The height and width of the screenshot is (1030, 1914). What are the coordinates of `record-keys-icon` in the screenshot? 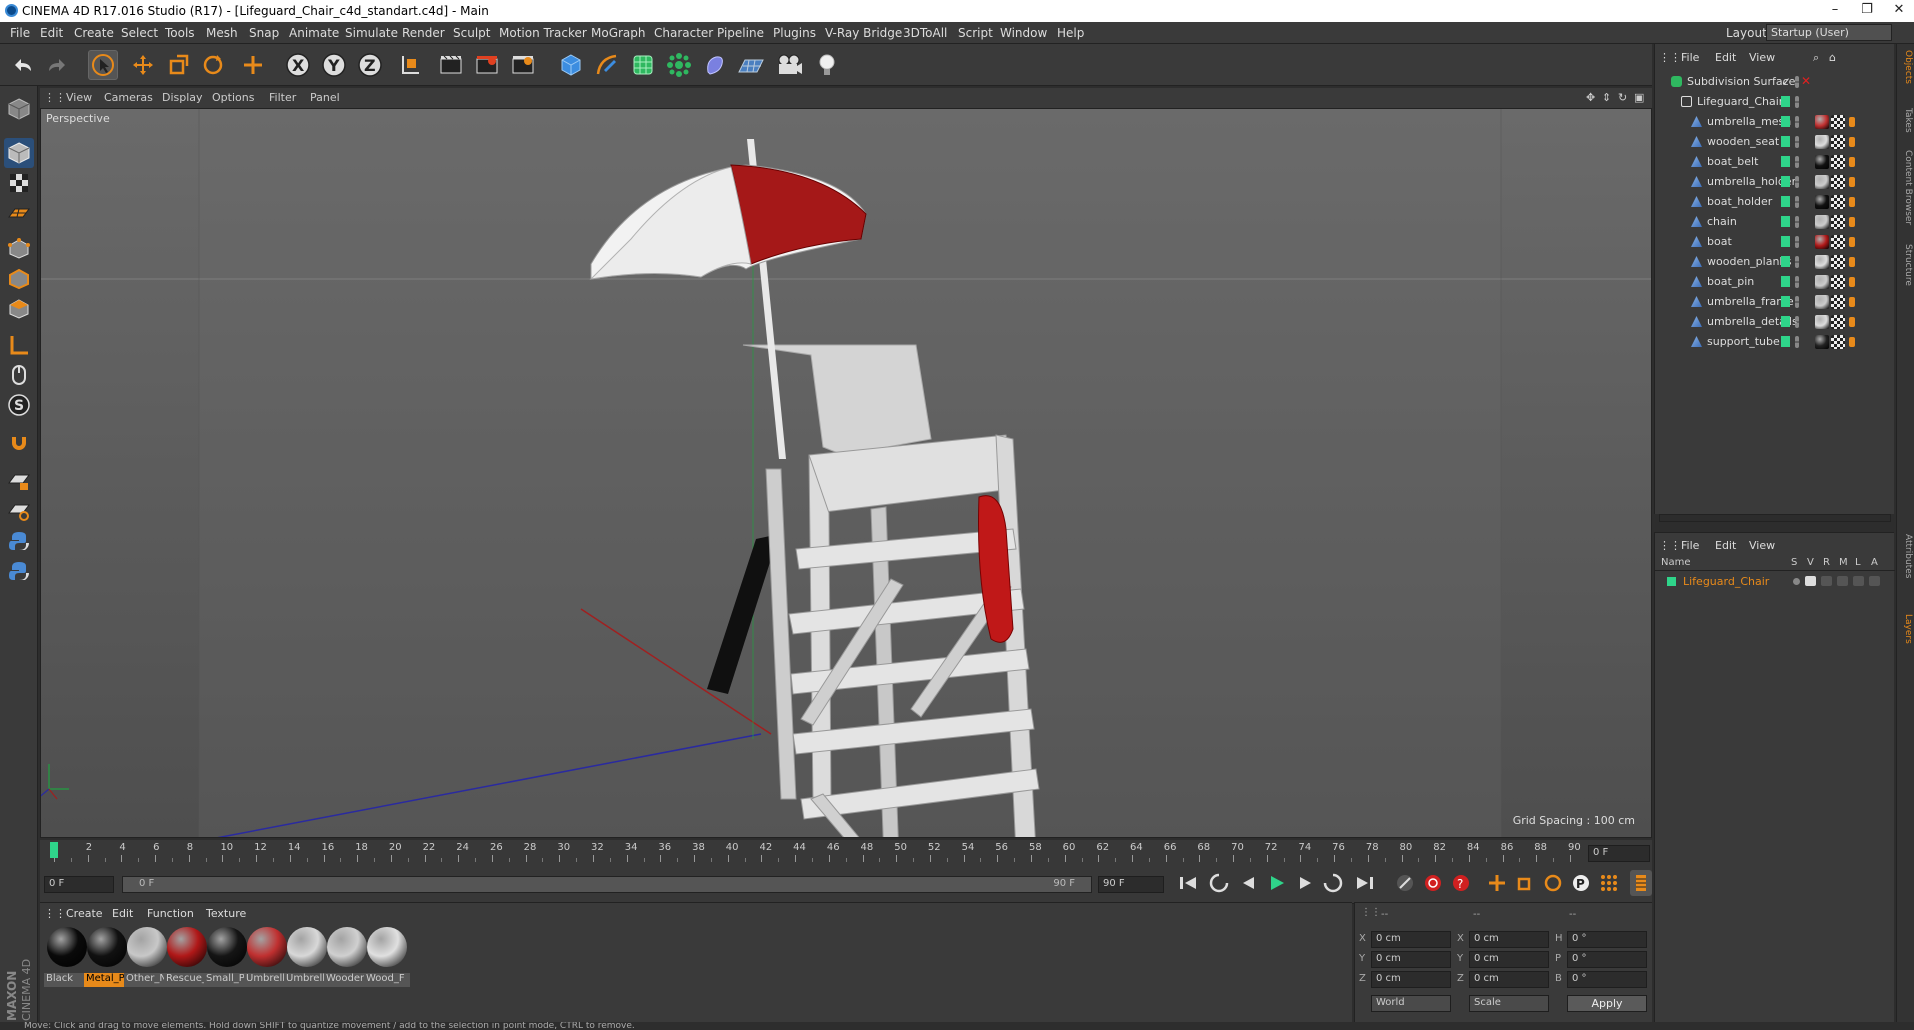 It's located at (1433, 883).